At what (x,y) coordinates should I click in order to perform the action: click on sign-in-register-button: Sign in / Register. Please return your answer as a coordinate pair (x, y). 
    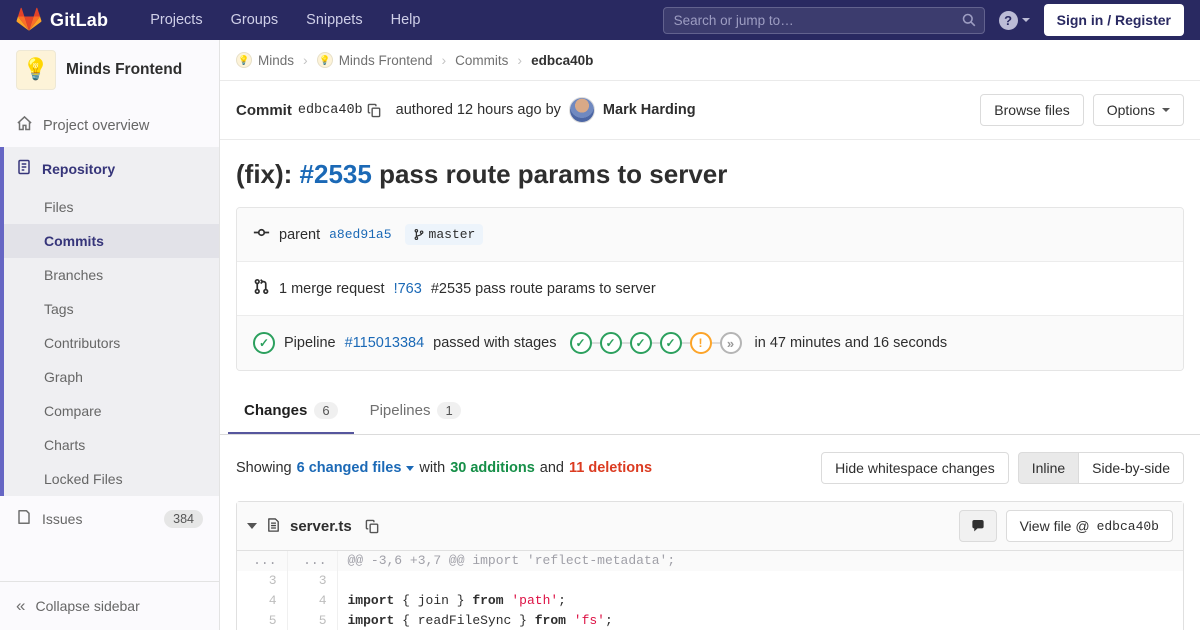
    Looking at the image, I should click on (1113, 20).